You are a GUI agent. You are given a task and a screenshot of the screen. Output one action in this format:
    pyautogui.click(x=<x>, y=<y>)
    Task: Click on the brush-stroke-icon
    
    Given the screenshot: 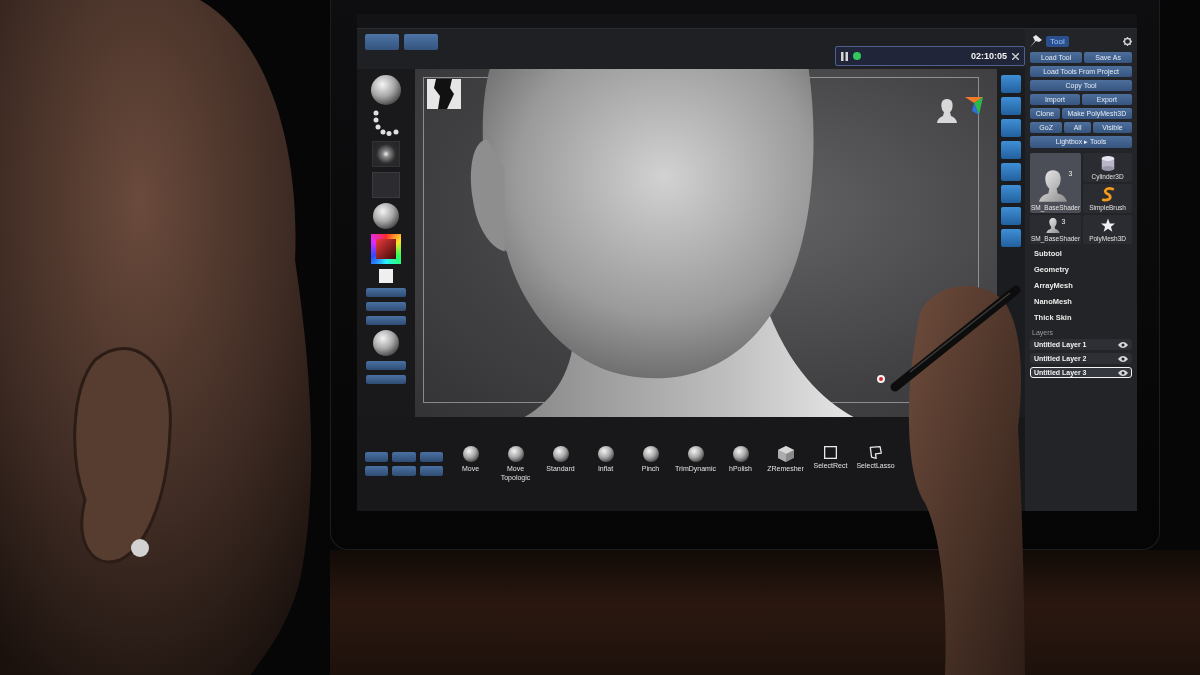 What is the action you would take?
    pyautogui.click(x=1107, y=194)
    